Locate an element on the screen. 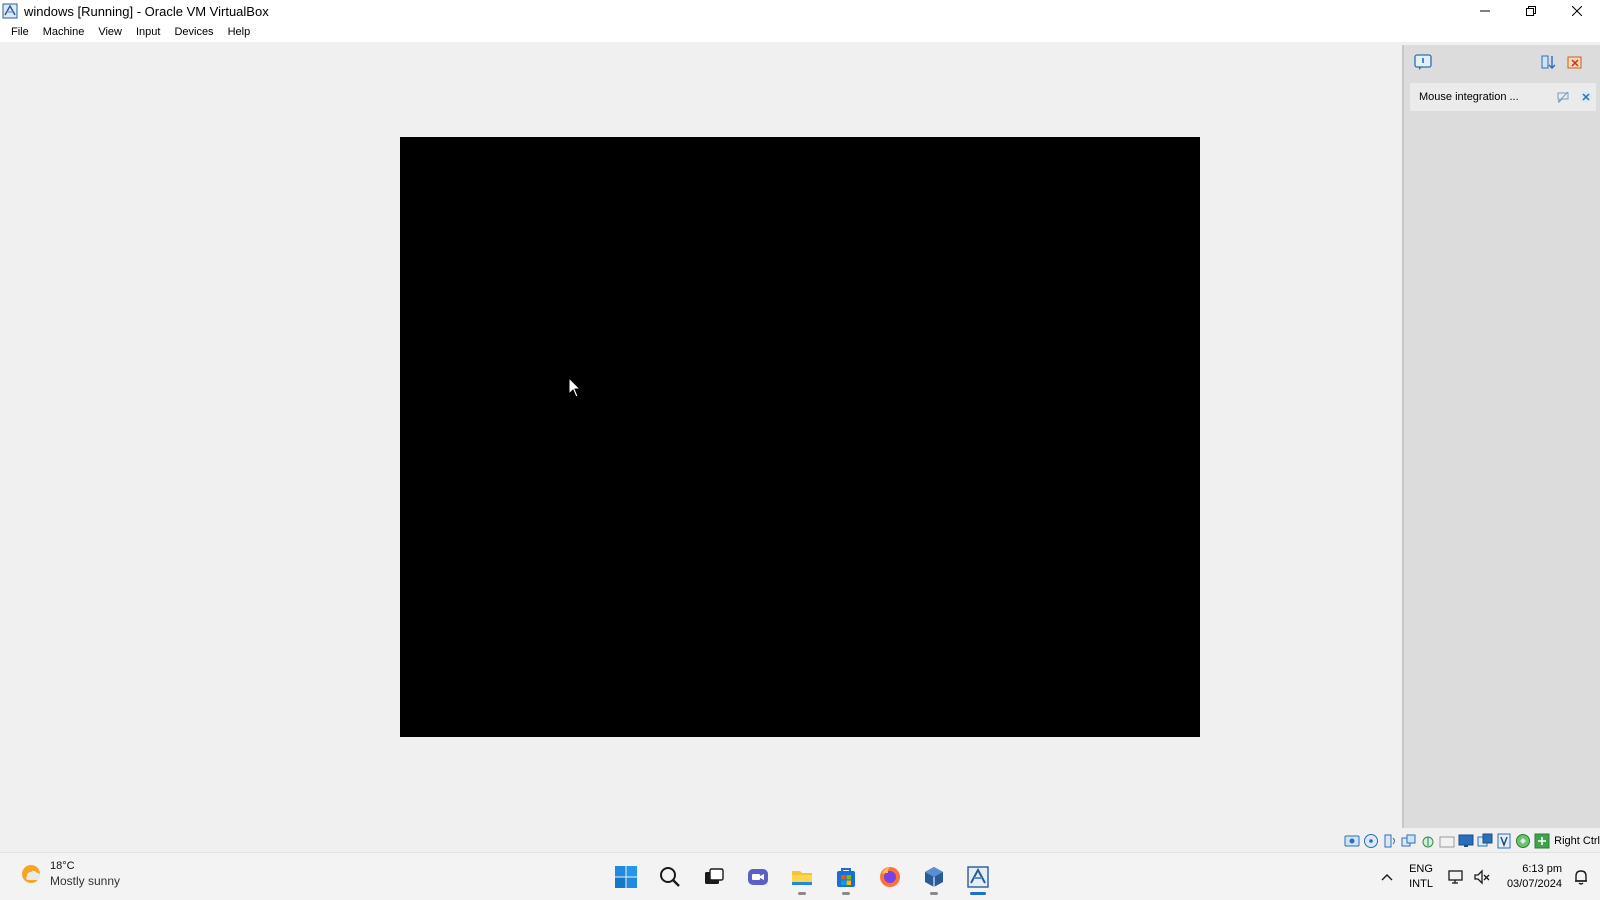 The height and width of the screenshot is (900, 1600). windows-start-icon is located at coordinates (626, 877).